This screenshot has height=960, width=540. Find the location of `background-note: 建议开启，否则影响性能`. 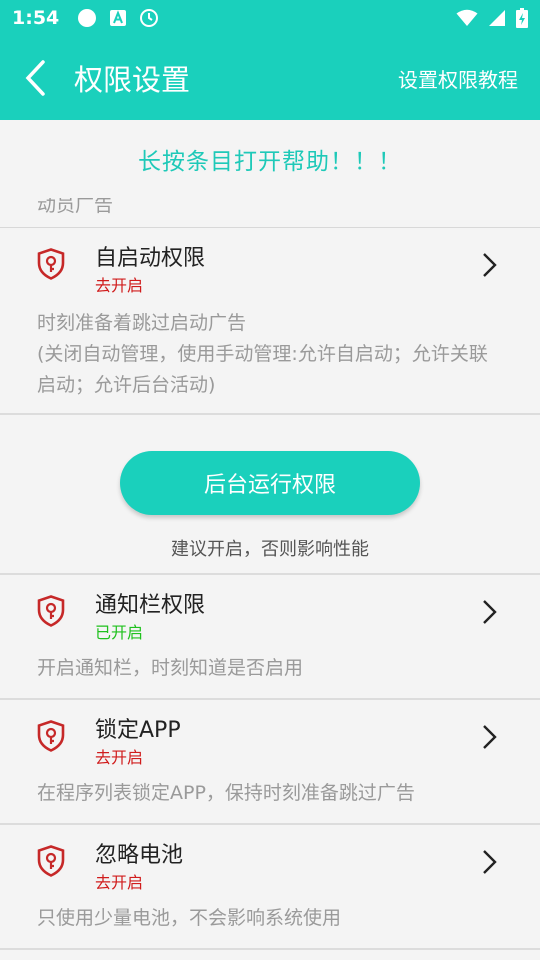

background-note: 建议开启，否则影响性能 is located at coordinates (270, 549).